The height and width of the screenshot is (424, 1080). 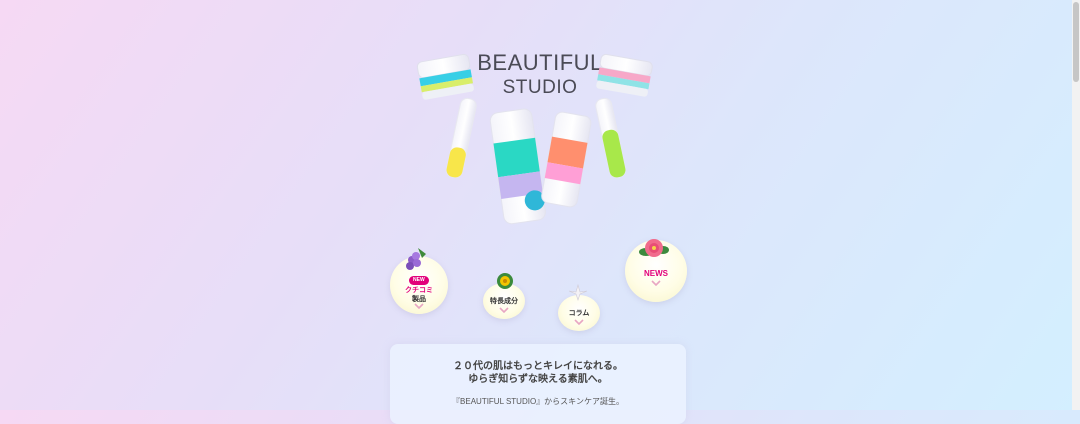 What do you see at coordinates (538, 401) in the screenshot?
I see `intro-description: 『BEAUTIFUL STUDIO』からスキンケア誕生。` at bounding box center [538, 401].